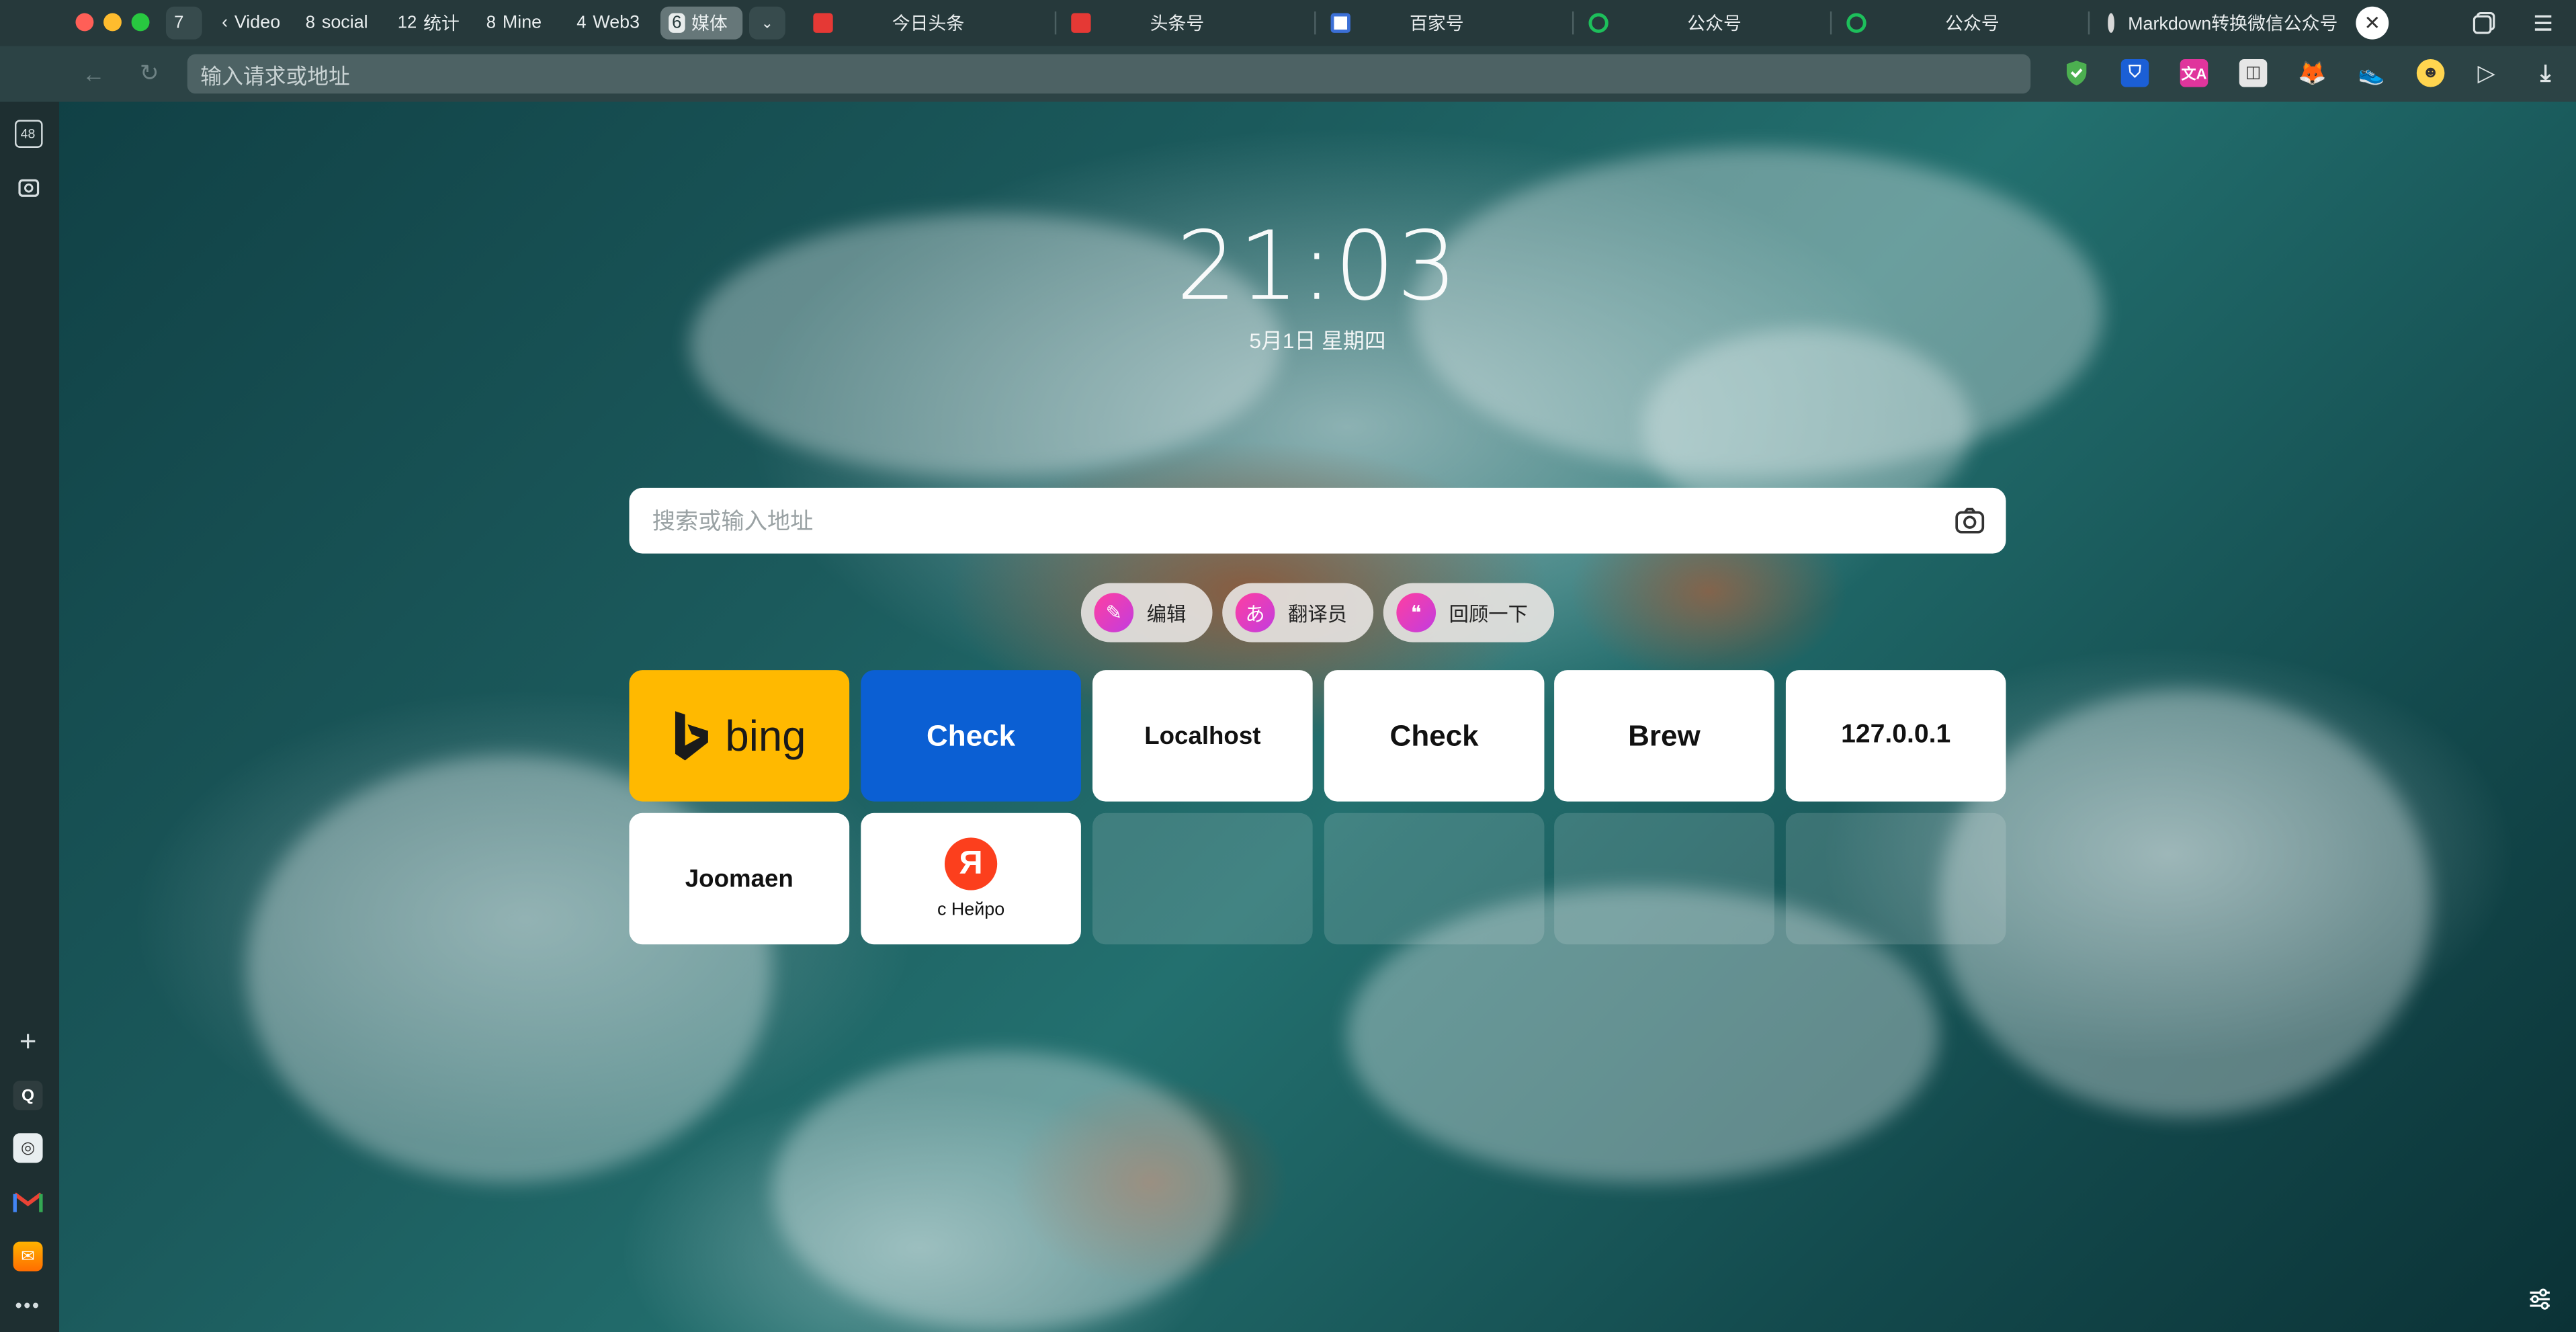  I want to click on translate-icon: あ, so click(1255, 612).